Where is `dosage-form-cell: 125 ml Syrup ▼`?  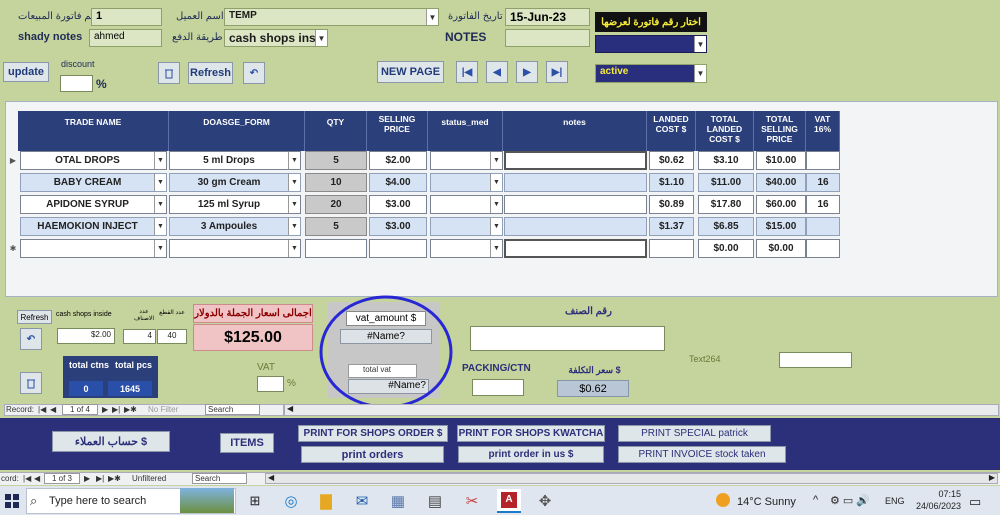 dosage-form-cell: 125 ml Syrup ▼ is located at coordinates (235, 204).